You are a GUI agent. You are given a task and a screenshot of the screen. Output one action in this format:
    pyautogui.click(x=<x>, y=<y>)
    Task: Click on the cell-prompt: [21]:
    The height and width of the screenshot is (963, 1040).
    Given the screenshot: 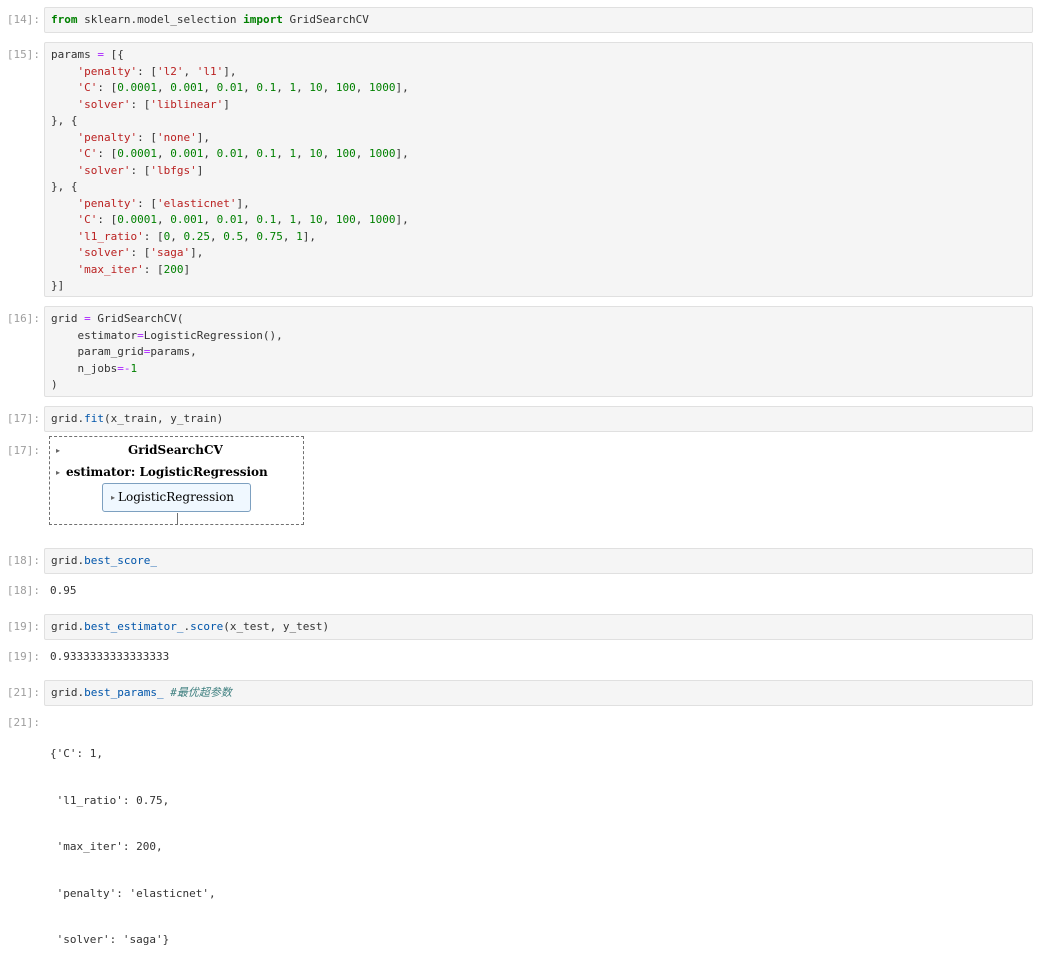 What is the action you would take?
    pyautogui.click(x=23, y=692)
    